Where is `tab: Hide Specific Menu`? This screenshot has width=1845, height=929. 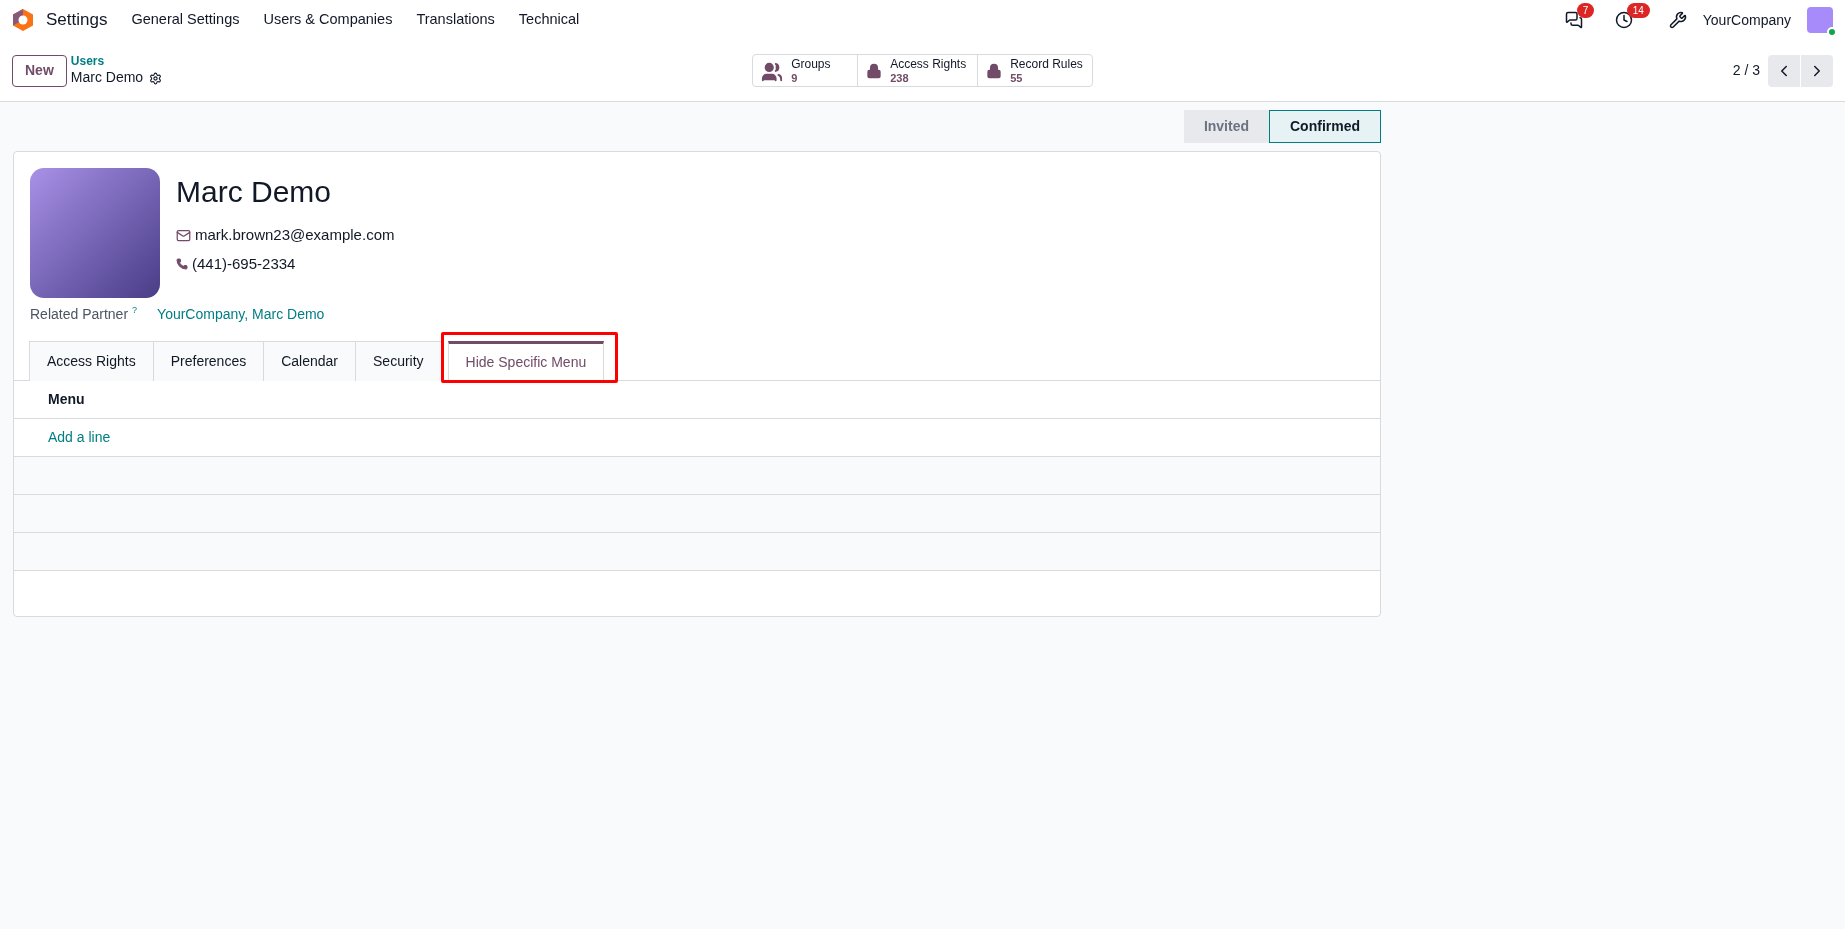
tab: Hide Specific Menu is located at coordinates (526, 361).